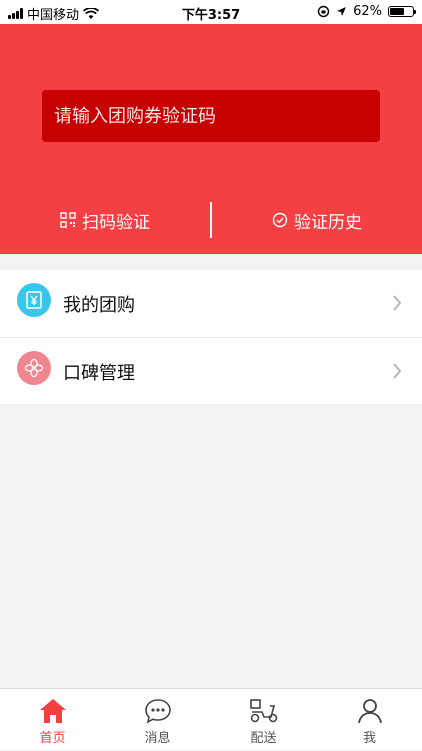  What do you see at coordinates (323, 11) in the screenshot?
I see `orientation-lock-icon` at bounding box center [323, 11].